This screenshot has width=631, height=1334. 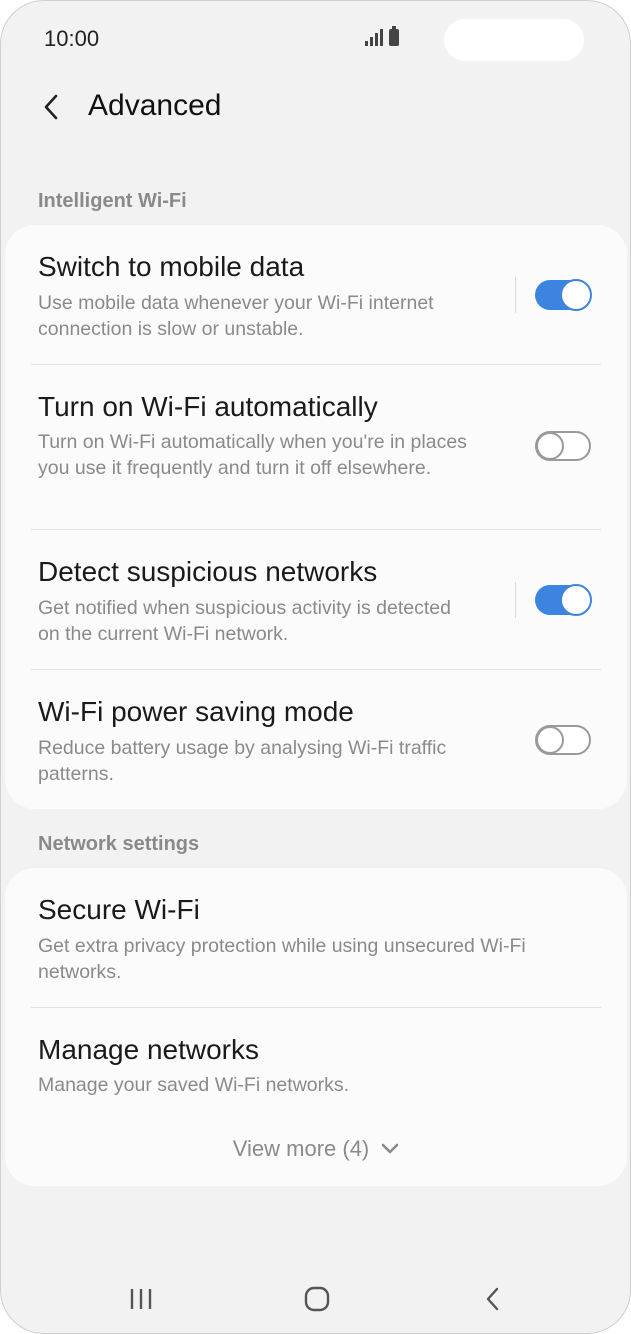 I want to click on setting-title: Turn on Wi-Fi automatically, so click(x=208, y=406).